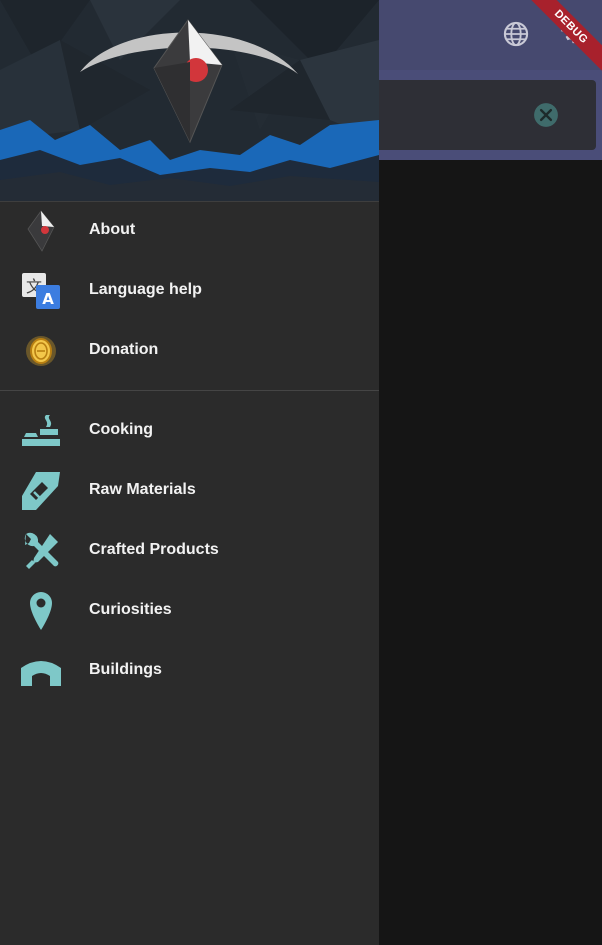 The width and height of the screenshot is (602, 945). I want to click on menu-item-crafted-products: Crafted Products, so click(189, 550).